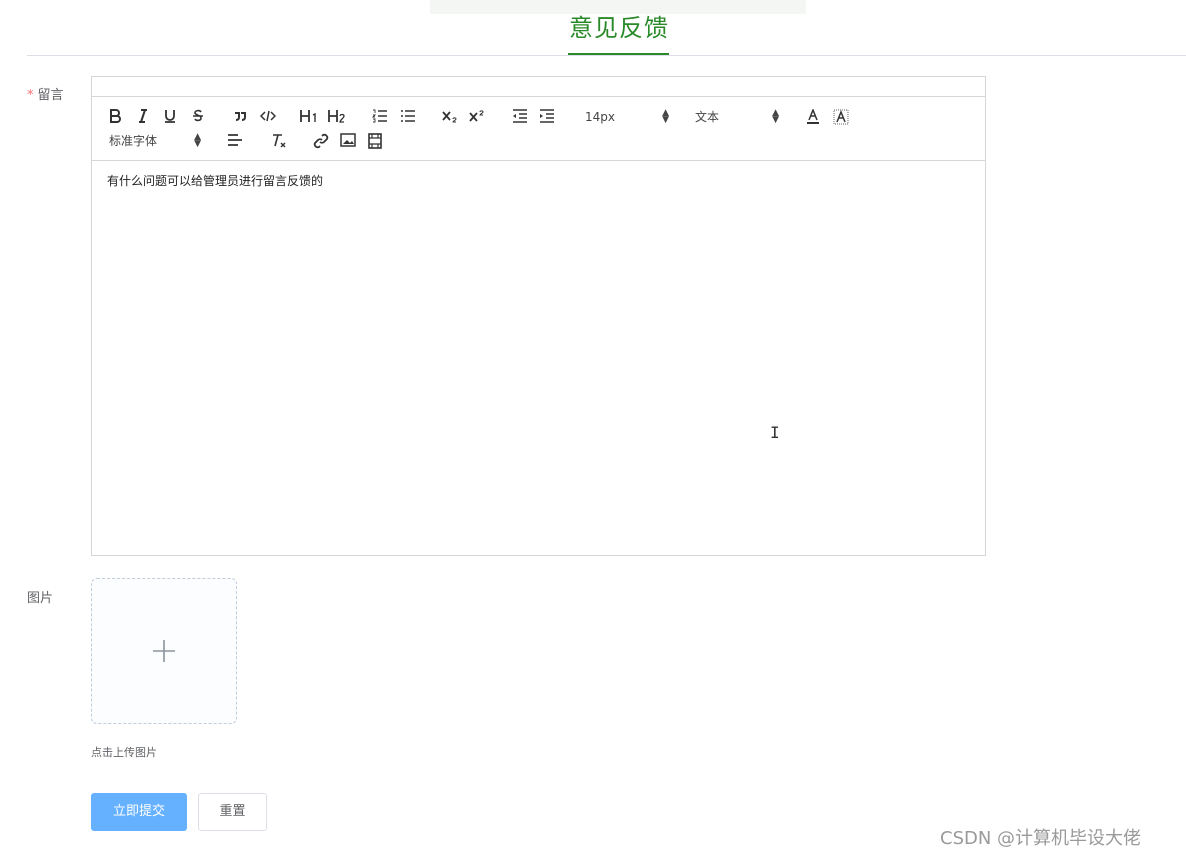 This screenshot has width=1186, height=858. What do you see at coordinates (606, 55) in the screenshot?
I see `header-divider` at bounding box center [606, 55].